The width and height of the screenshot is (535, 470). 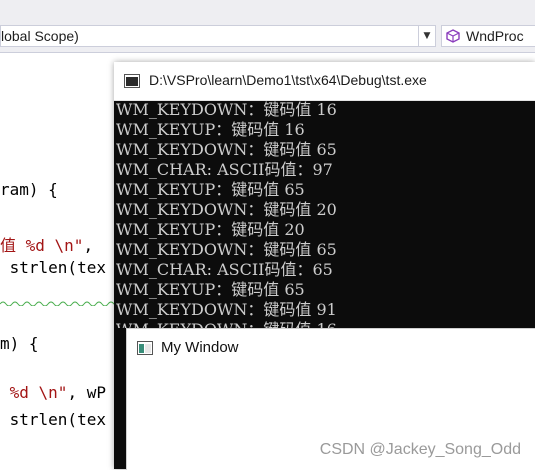 I want to click on vs-title-strip, so click(x=267, y=11).